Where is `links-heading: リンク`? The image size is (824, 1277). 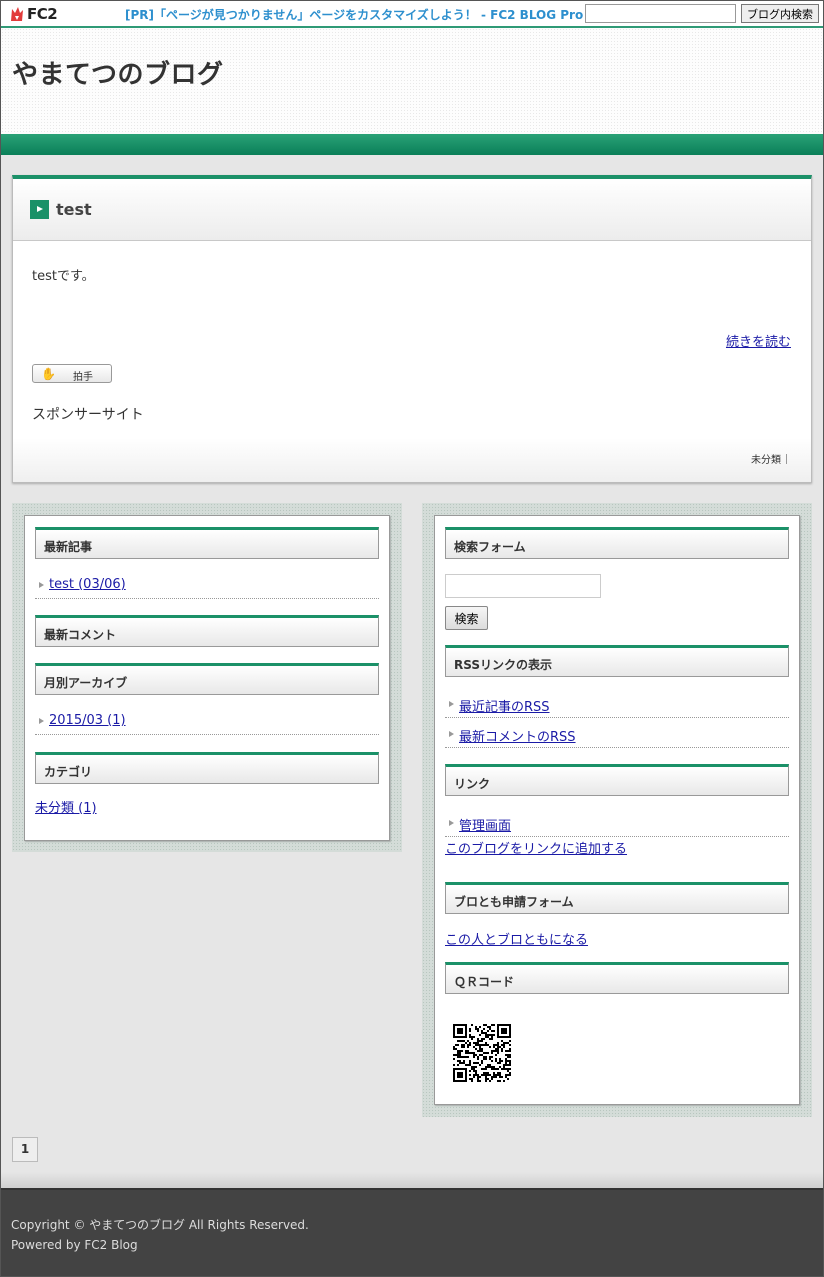
links-heading: リンク is located at coordinates (617, 780).